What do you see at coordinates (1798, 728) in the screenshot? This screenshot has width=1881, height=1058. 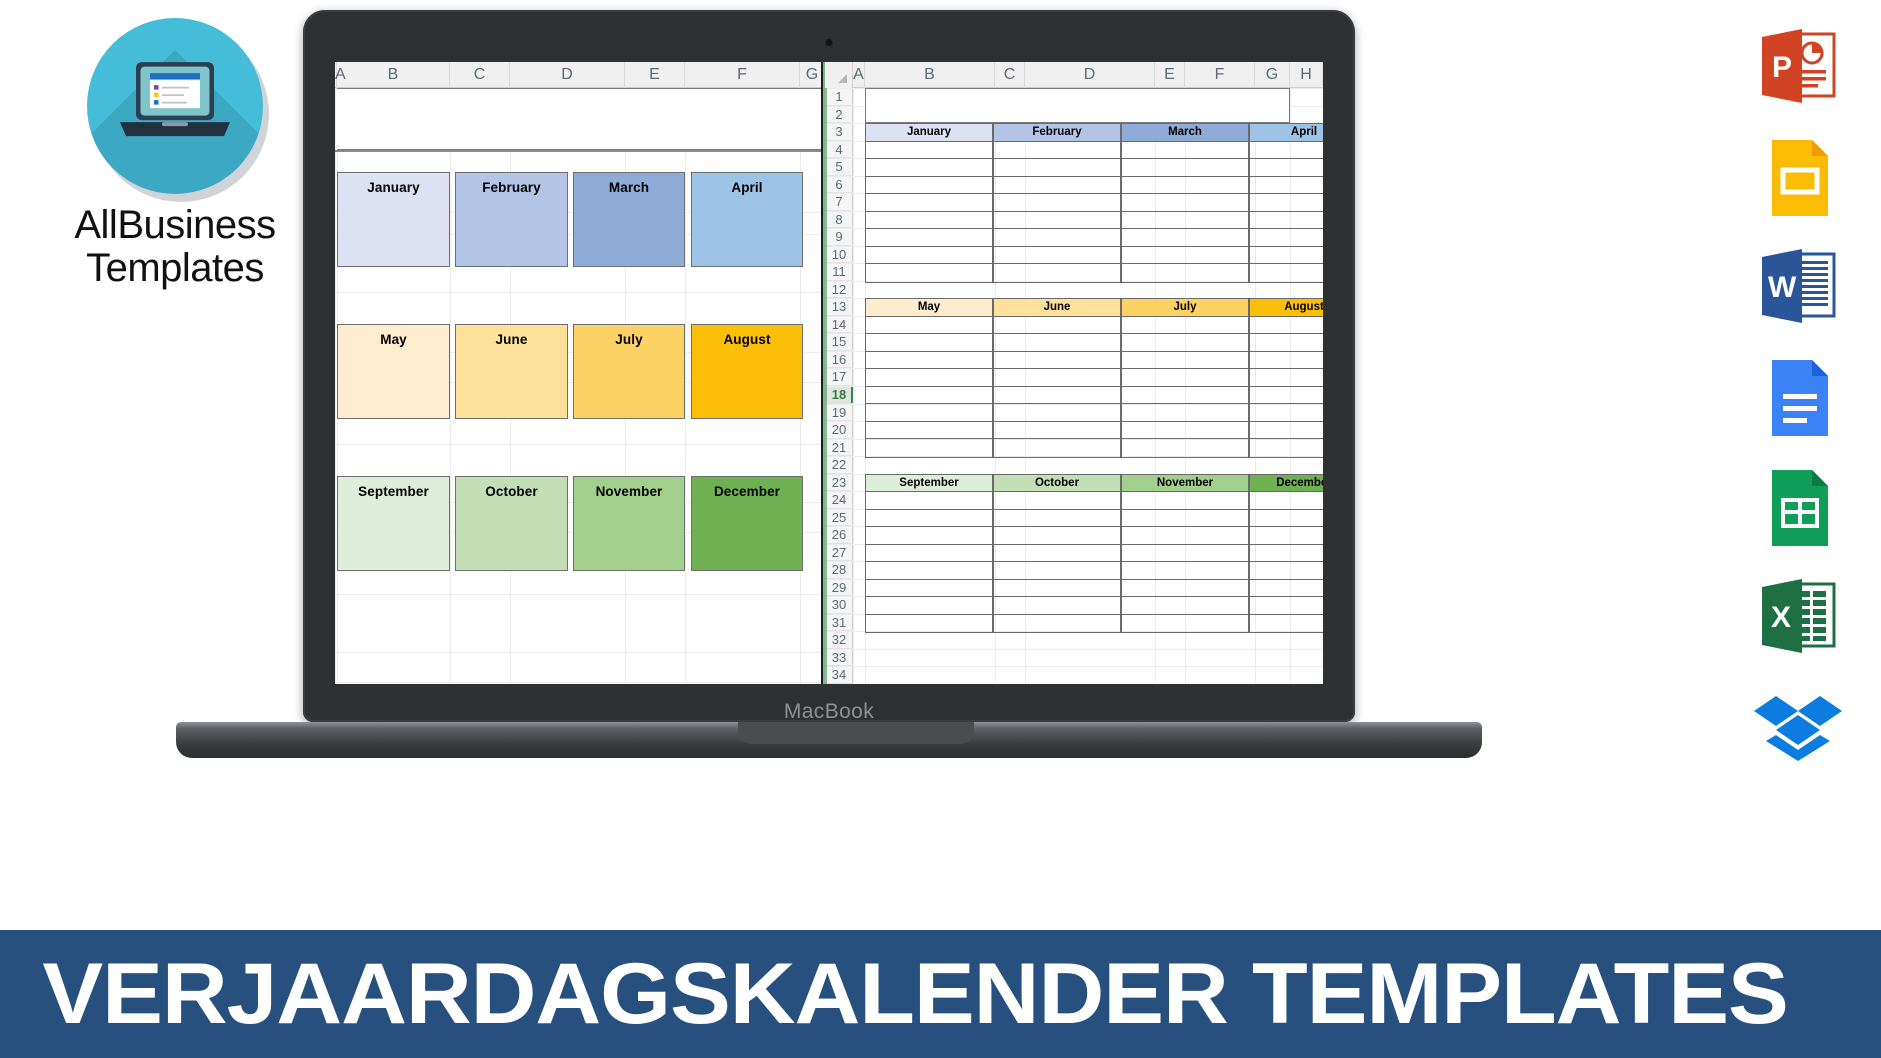 I see `dropbox-icon` at bounding box center [1798, 728].